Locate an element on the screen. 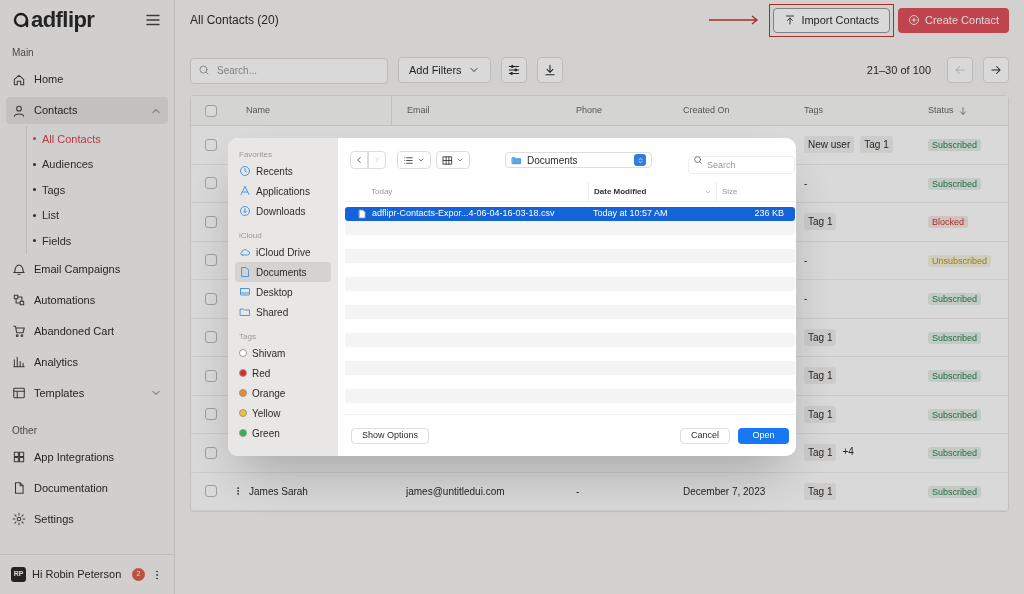 This screenshot has width=1024, height=594. tag: New user is located at coordinates (829, 145).